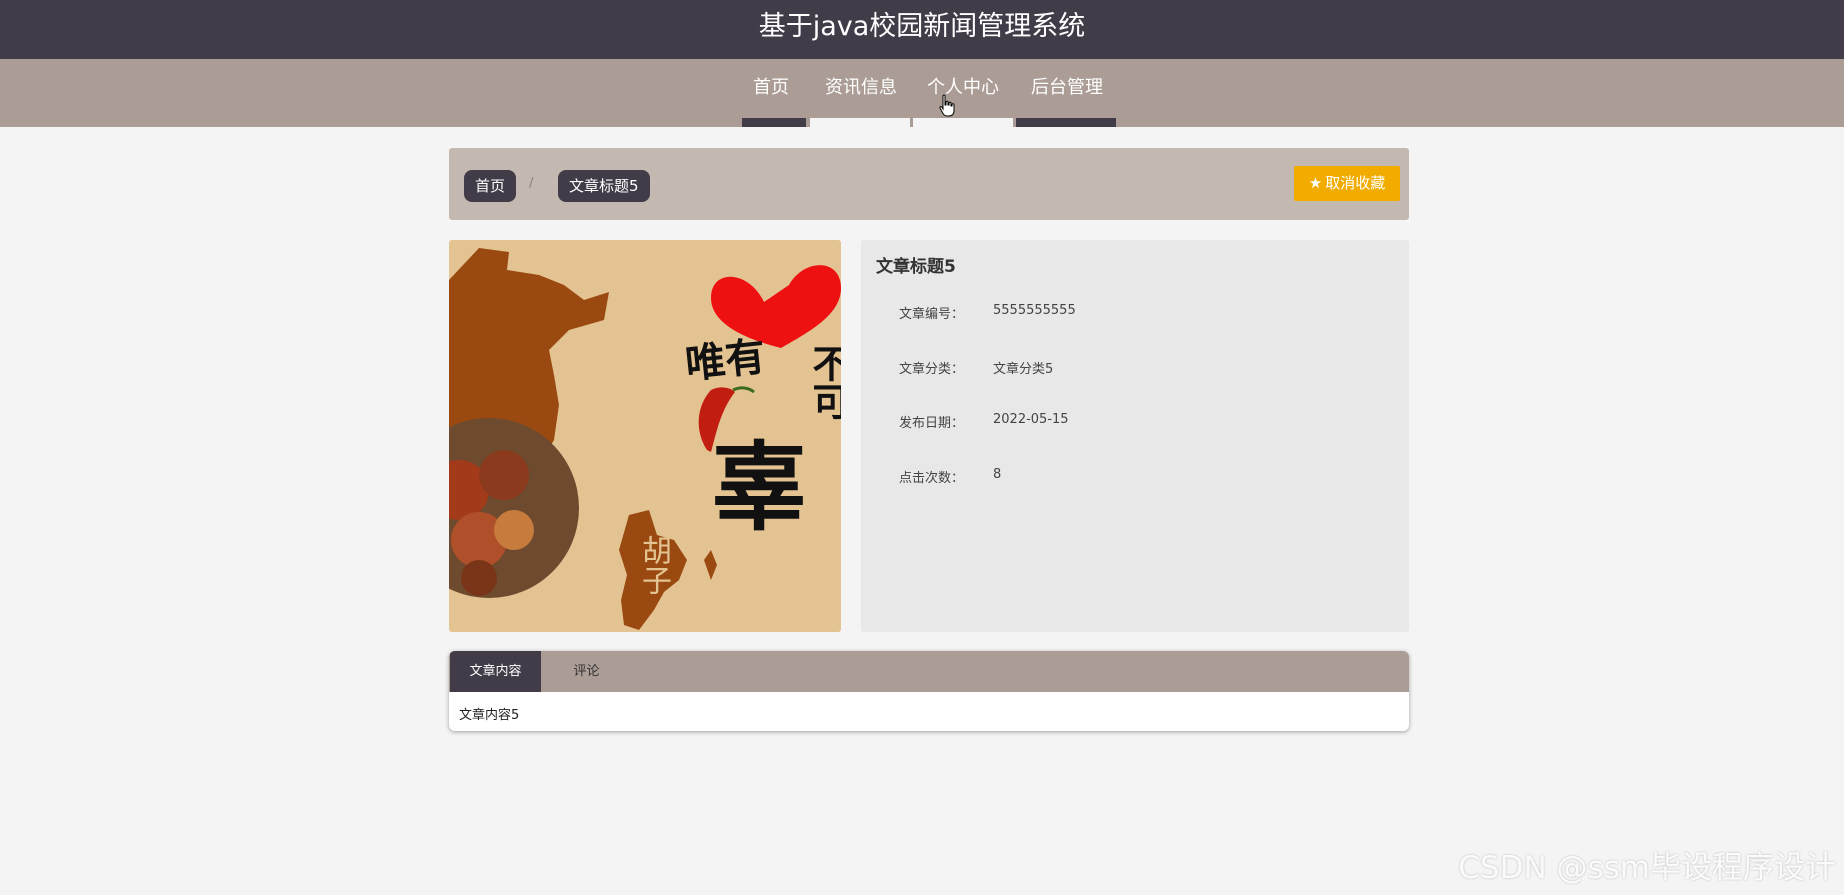 The width and height of the screenshot is (1844, 895). What do you see at coordinates (932, 369) in the screenshot?
I see `field-label: 文章分类：` at bounding box center [932, 369].